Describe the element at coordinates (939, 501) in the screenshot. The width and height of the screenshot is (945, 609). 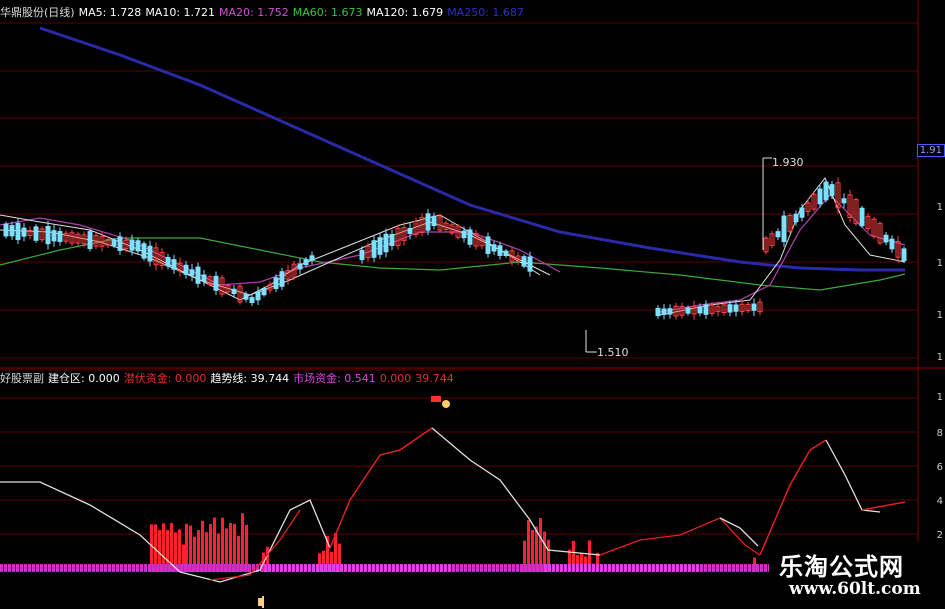
I see `sub-axis-tick: 4` at that location.